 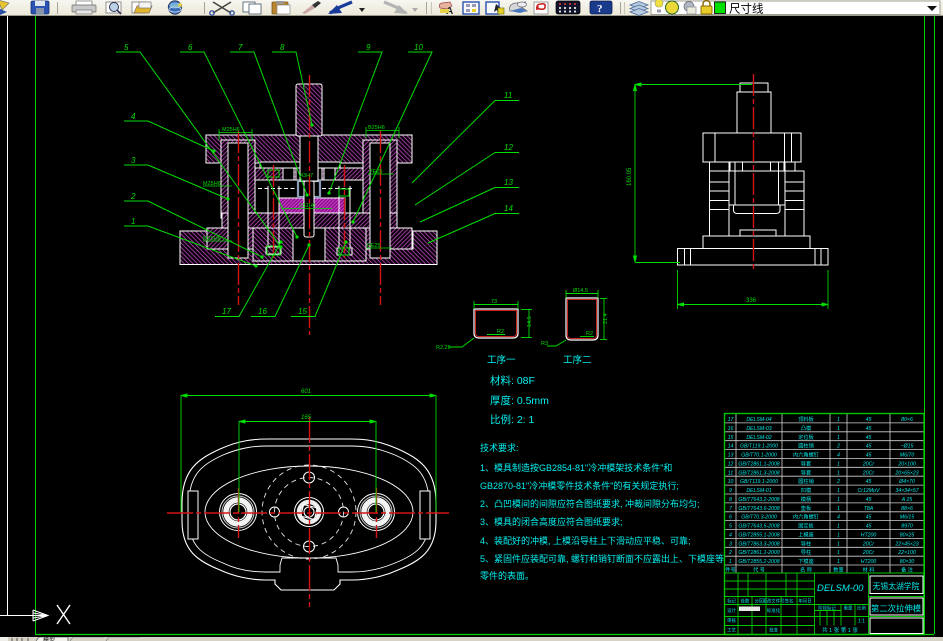 I want to click on svg-text: 7, so click(x=731, y=509).